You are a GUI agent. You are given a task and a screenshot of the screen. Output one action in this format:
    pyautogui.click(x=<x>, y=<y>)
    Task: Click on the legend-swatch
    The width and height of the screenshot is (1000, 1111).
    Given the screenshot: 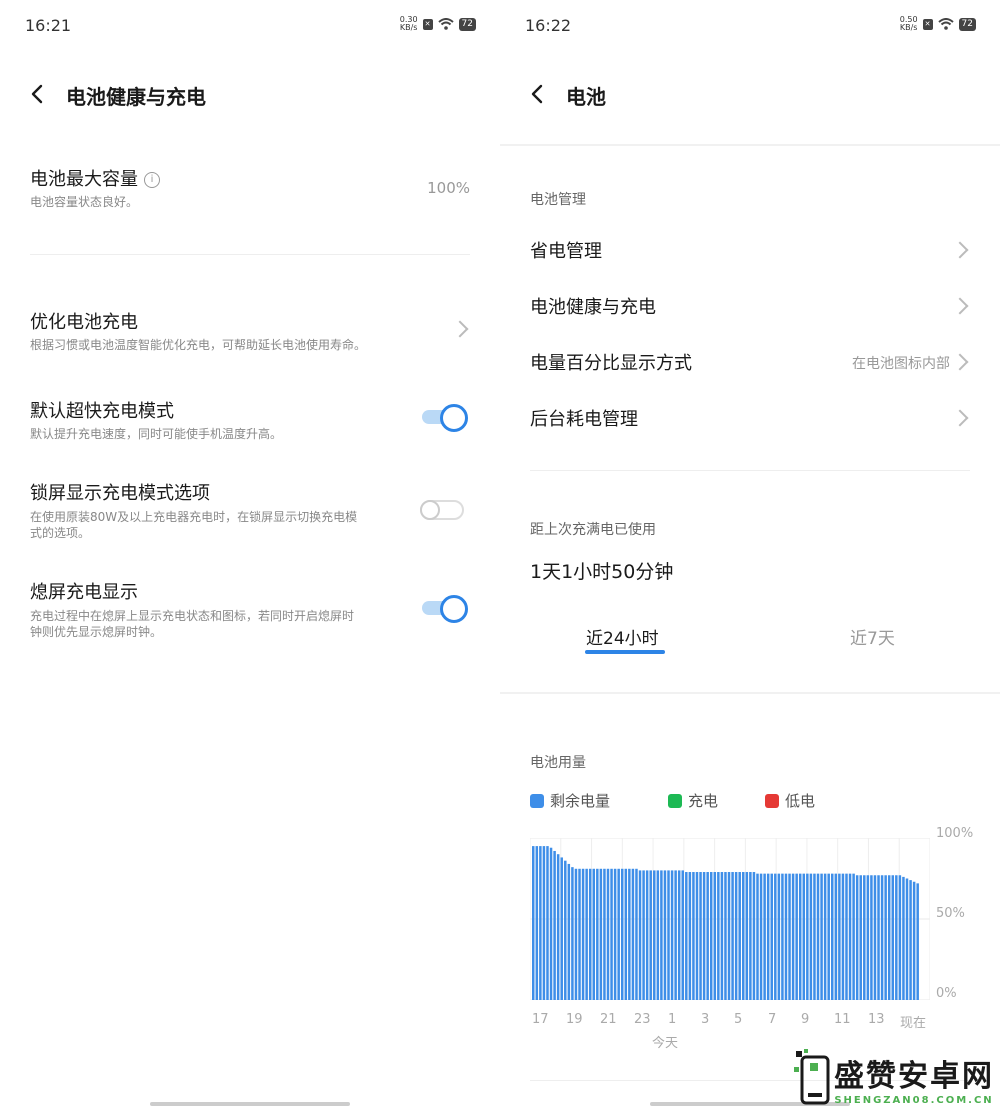 What is the action you would take?
    pyautogui.click(x=772, y=800)
    